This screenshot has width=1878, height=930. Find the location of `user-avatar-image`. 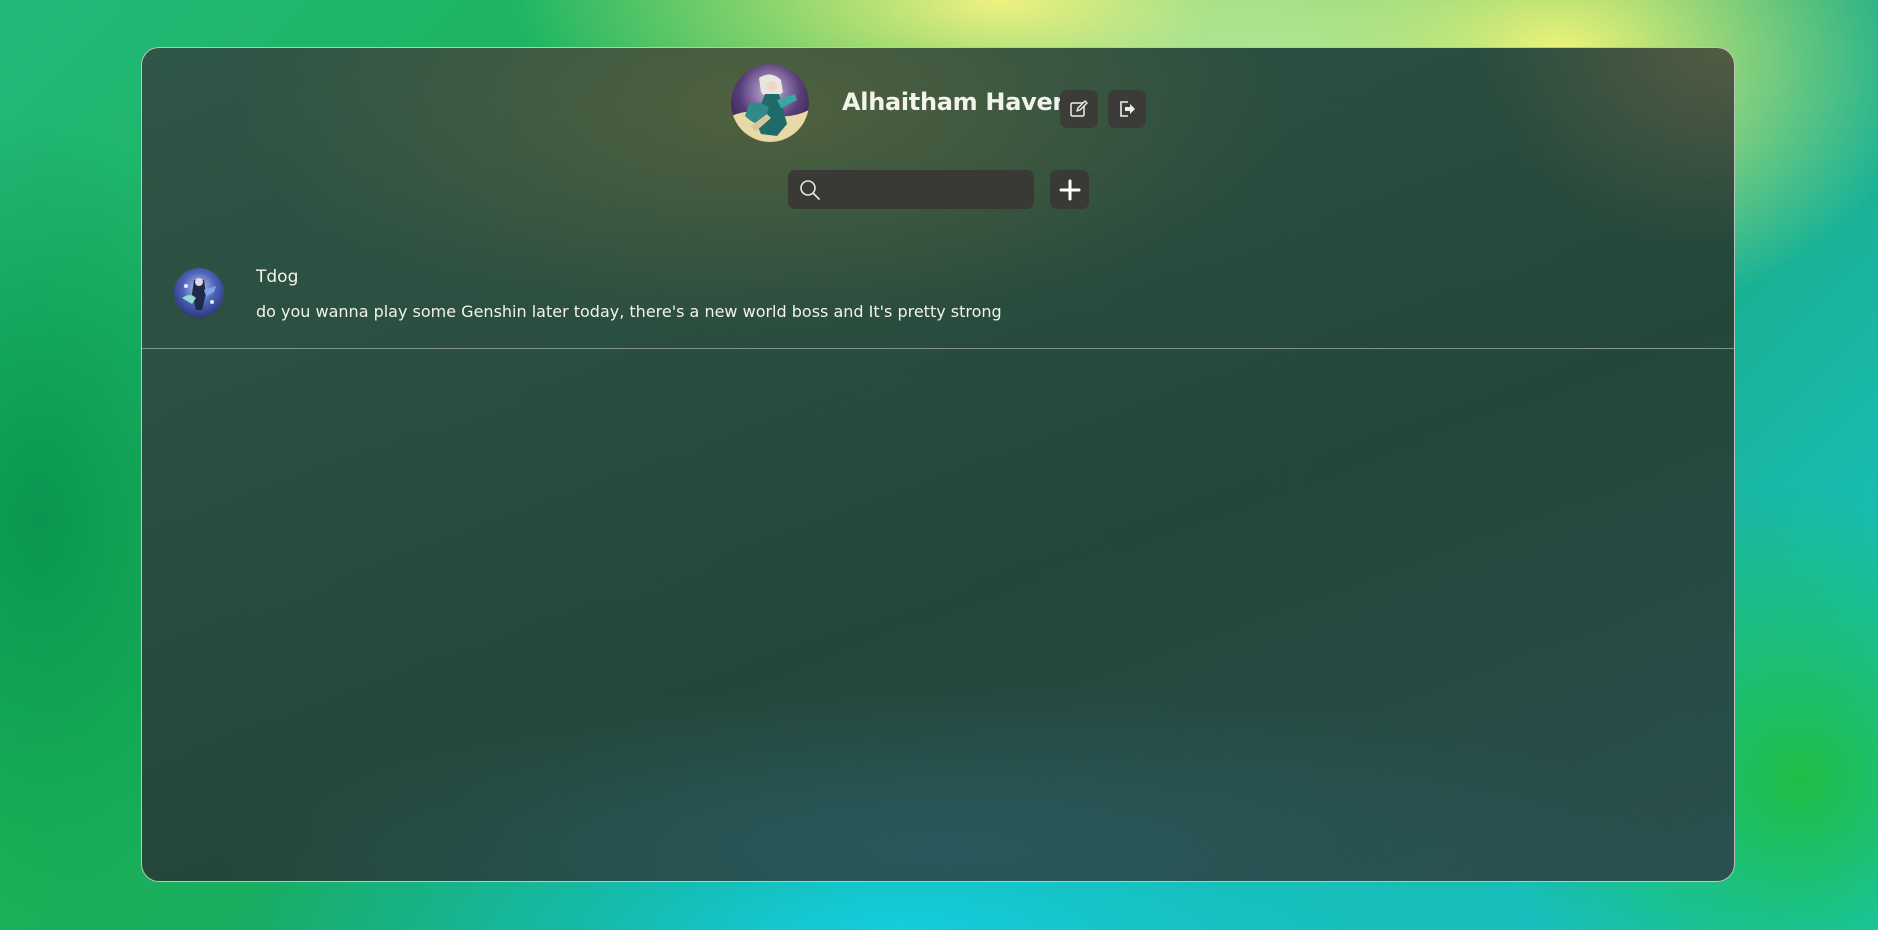

user-avatar-image is located at coordinates (770, 103).